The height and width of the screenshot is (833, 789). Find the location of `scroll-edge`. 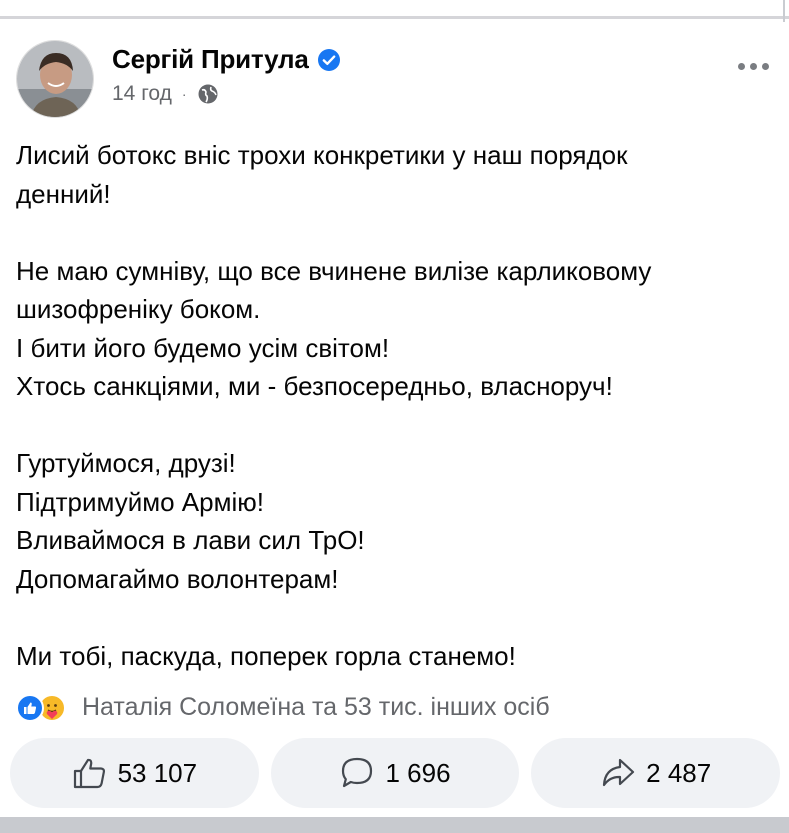

scroll-edge is located at coordinates (784, 11).